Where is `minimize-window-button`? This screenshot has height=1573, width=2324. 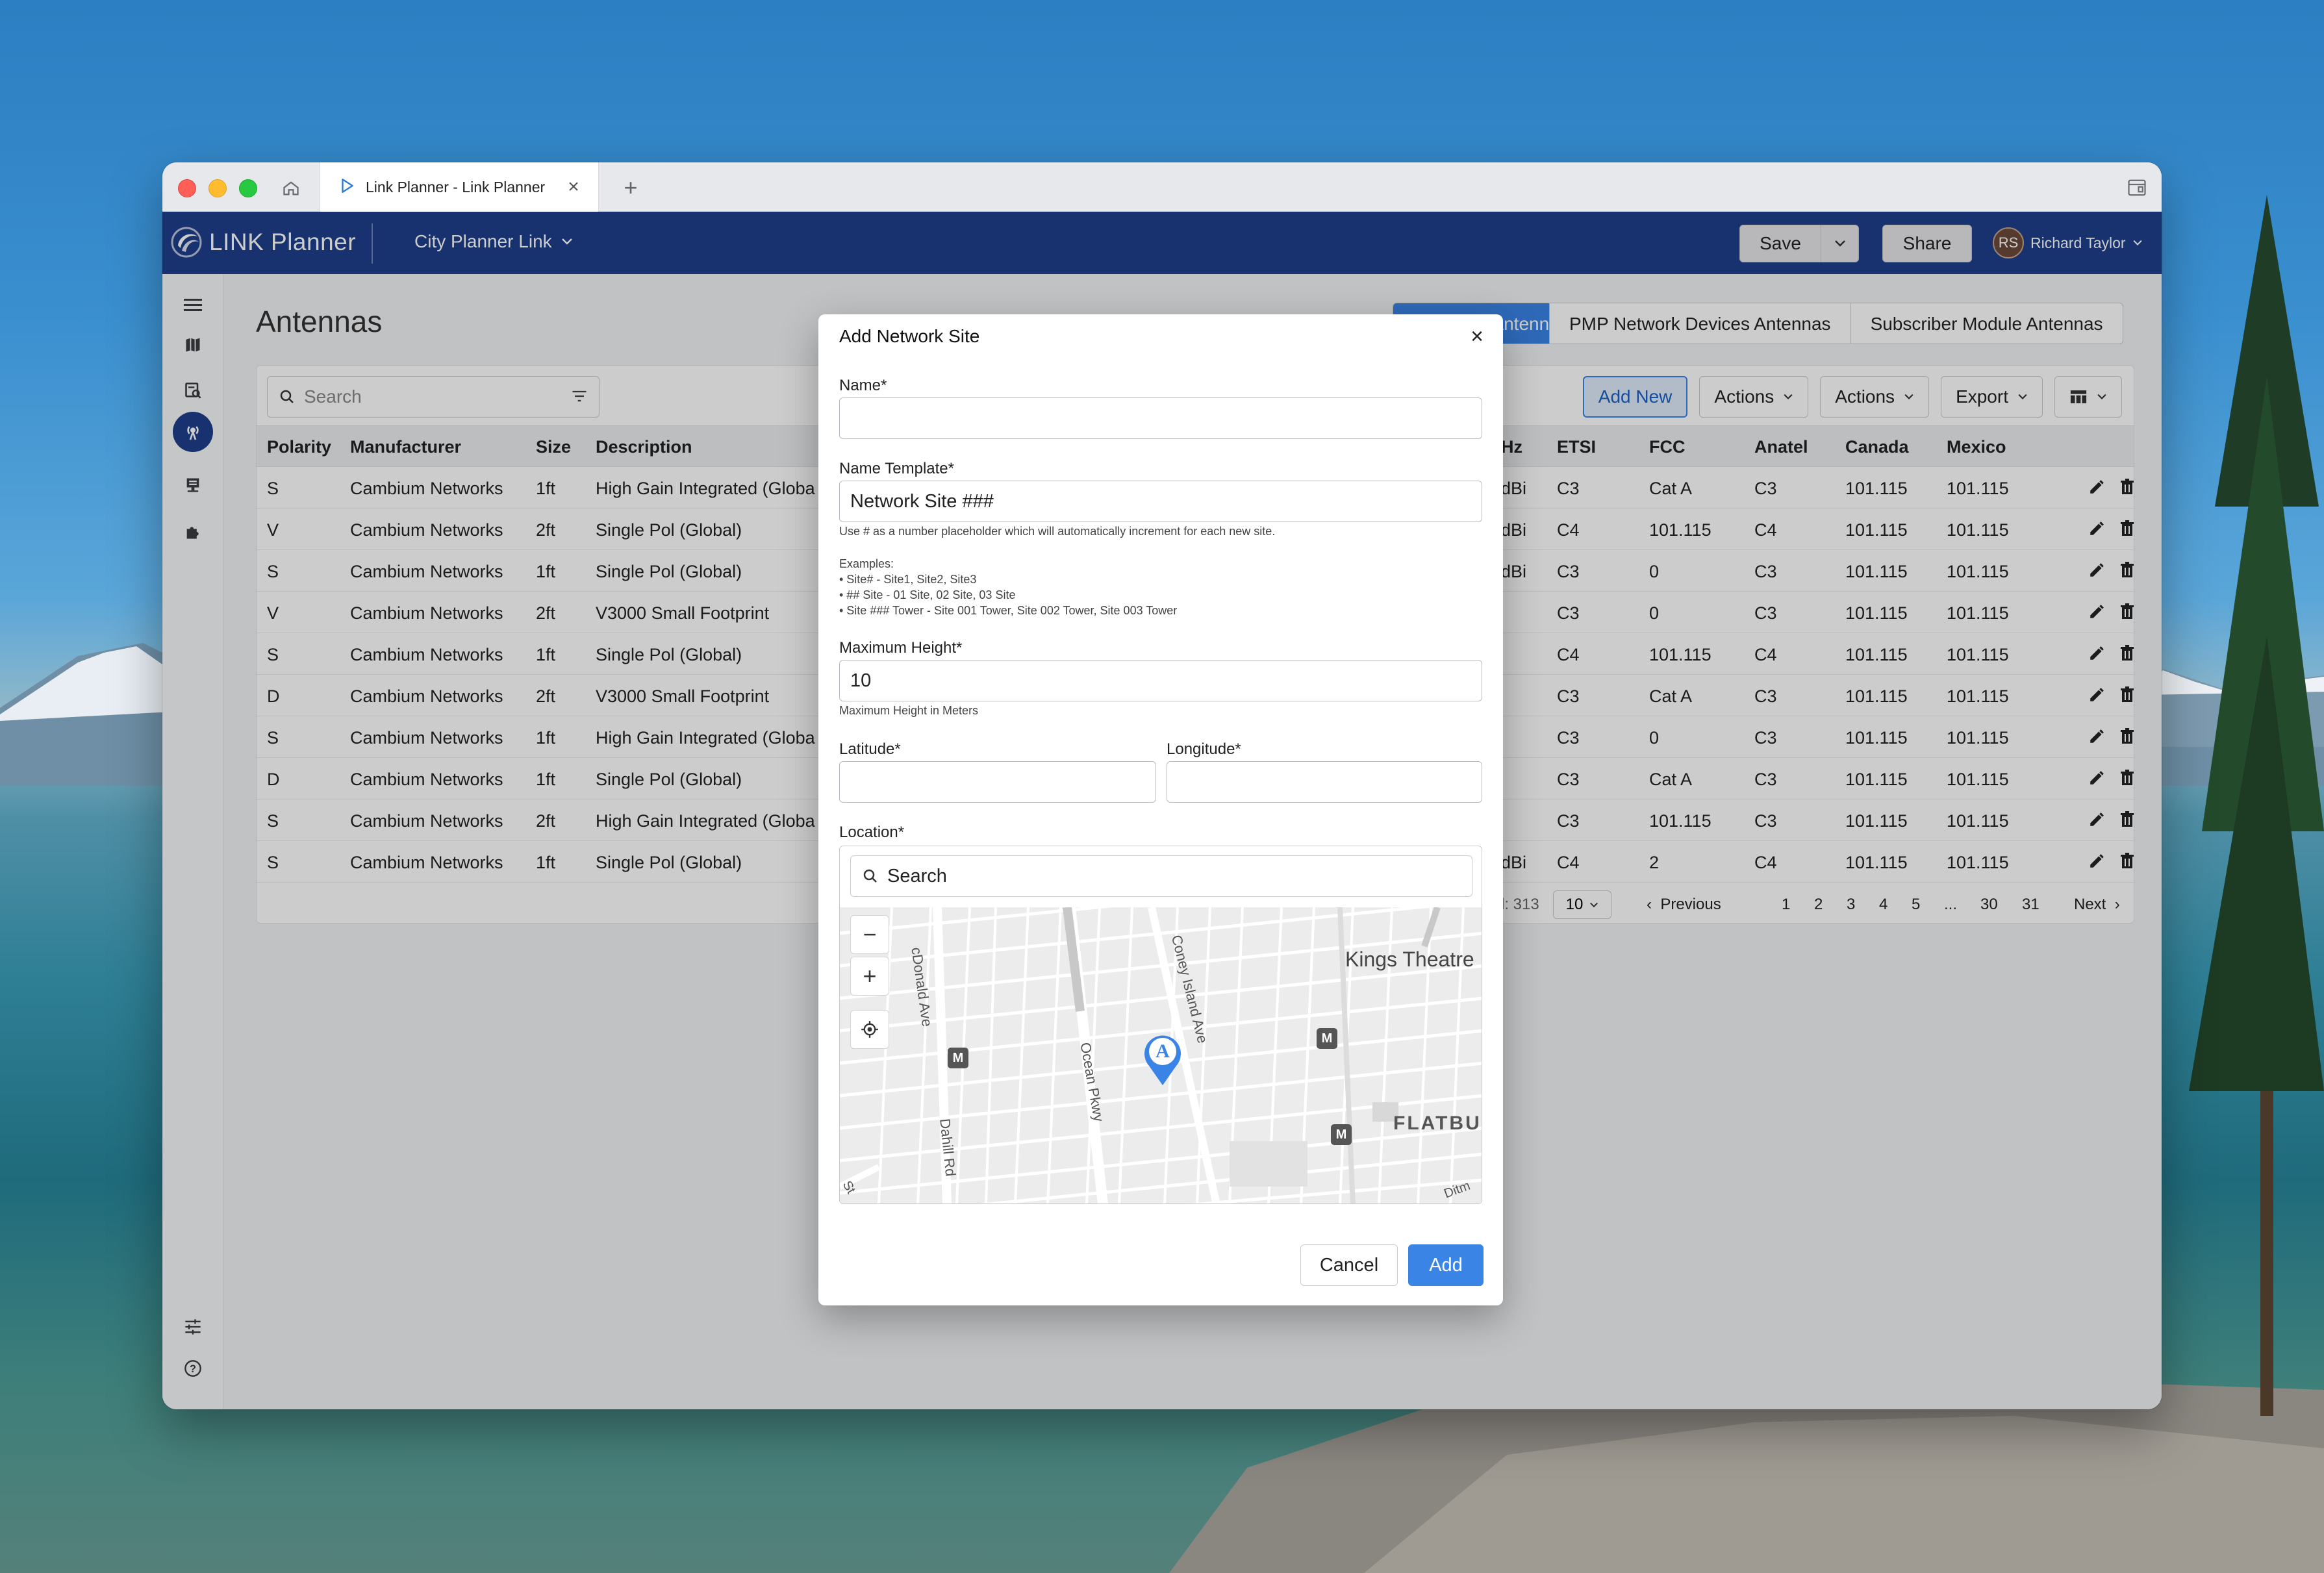
minimize-window-button is located at coordinates (217, 188).